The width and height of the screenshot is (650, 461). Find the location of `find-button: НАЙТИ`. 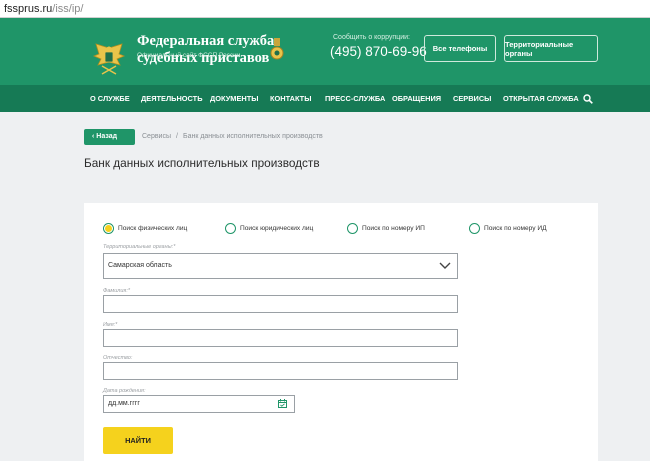

find-button: НАЙТИ is located at coordinates (138, 440).